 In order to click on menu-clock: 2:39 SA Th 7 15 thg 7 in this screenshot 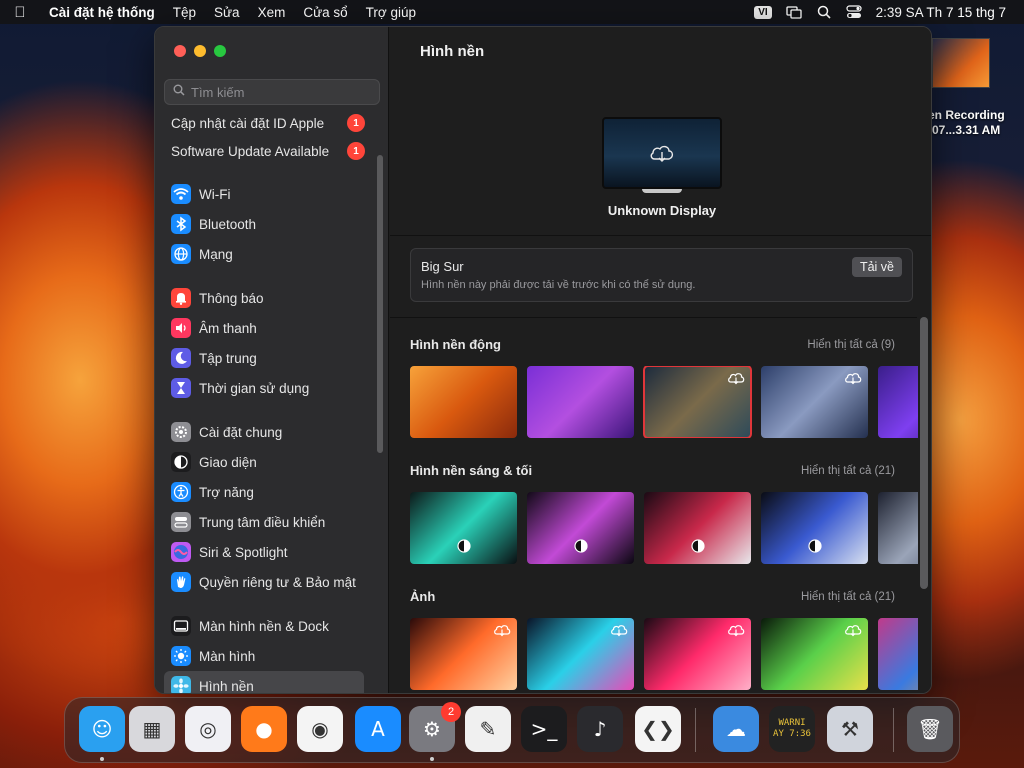, I will do `click(941, 12)`.